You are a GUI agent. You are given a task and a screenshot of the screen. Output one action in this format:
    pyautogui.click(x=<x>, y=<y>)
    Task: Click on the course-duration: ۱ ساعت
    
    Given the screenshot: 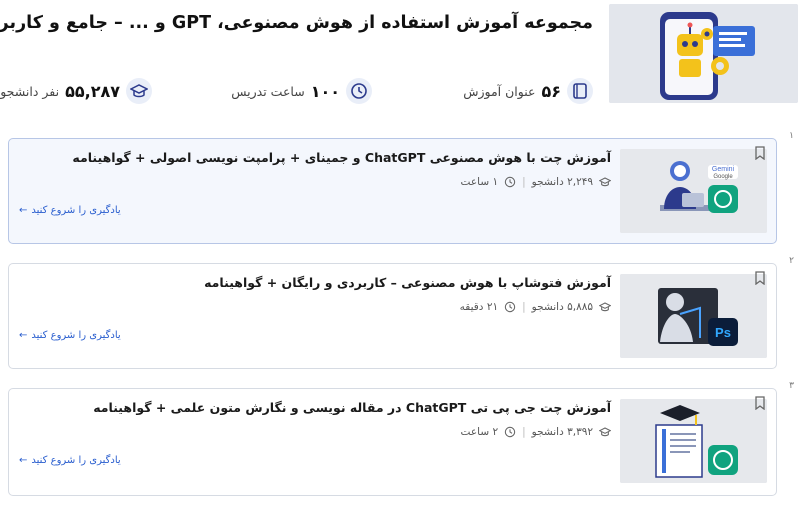 What is the action you would take?
    pyautogui.click(x=479, y=182)
    